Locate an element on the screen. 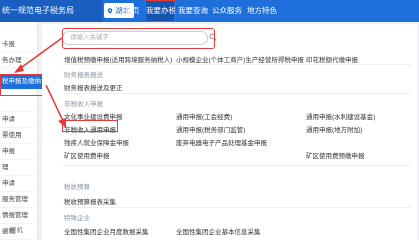 Image resolution: width=419 pixels, height=240 pixels. row-mining-fee: 矿区使用费申报 is located at coordinates (87, 155).